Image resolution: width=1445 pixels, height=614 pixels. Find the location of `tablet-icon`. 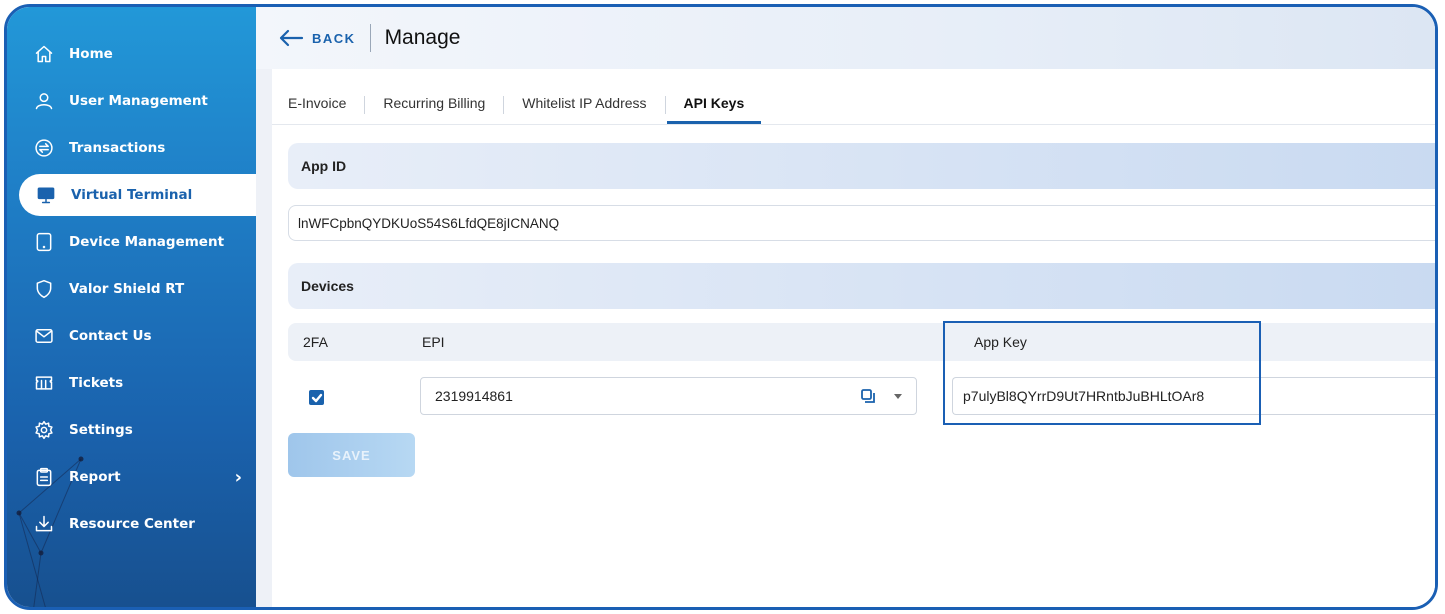

tablet-icon is located at coordinates (44, 242).